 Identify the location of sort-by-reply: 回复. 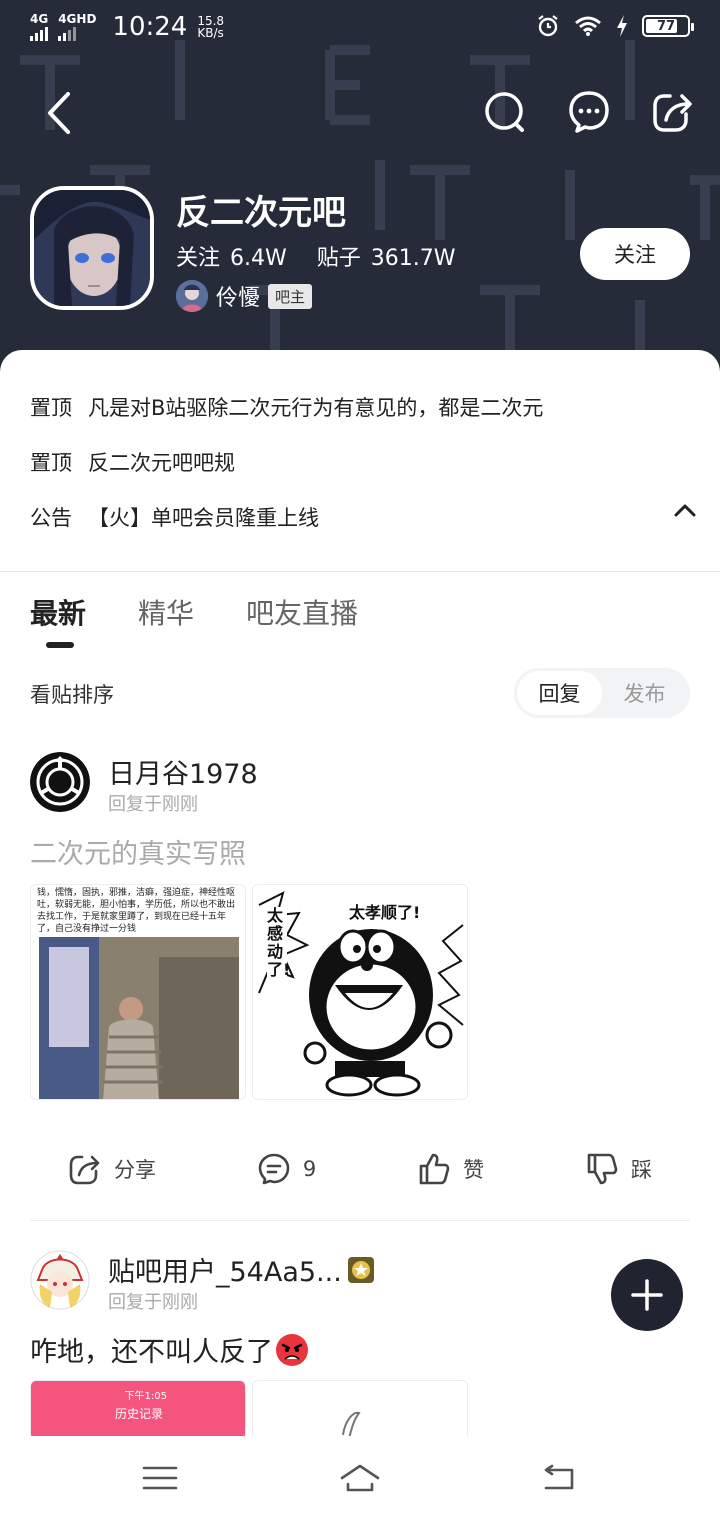
(559, 693).